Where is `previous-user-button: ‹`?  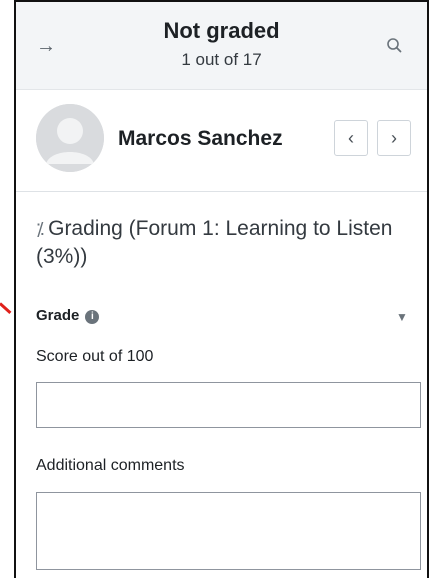 previous-user-button: ‹ is located at coordinates (351, 138).